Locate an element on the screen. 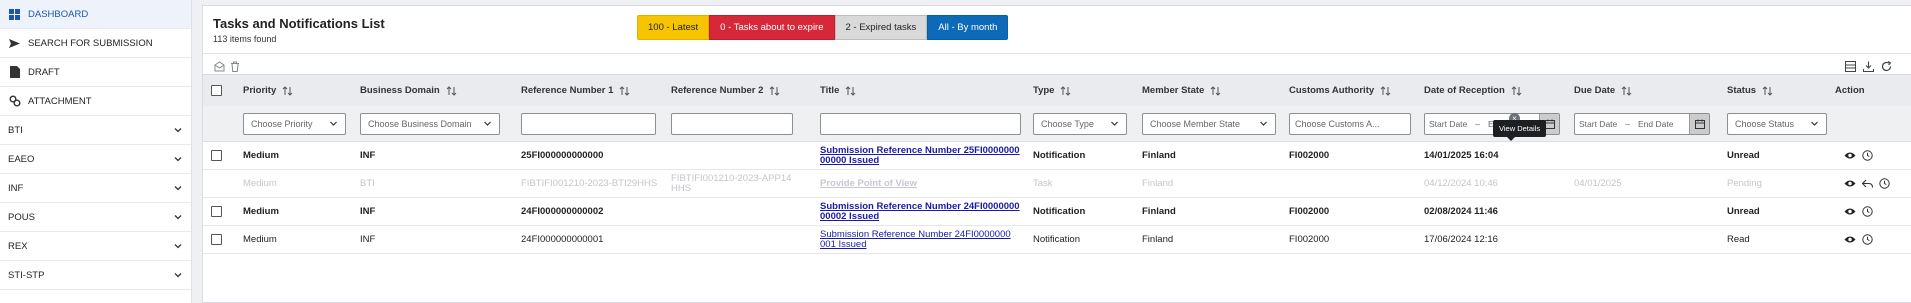 Image resolution: width=1911 pixels, height=303 pixels. cell-member-state: Finland is located at coordinates (1159, 155).